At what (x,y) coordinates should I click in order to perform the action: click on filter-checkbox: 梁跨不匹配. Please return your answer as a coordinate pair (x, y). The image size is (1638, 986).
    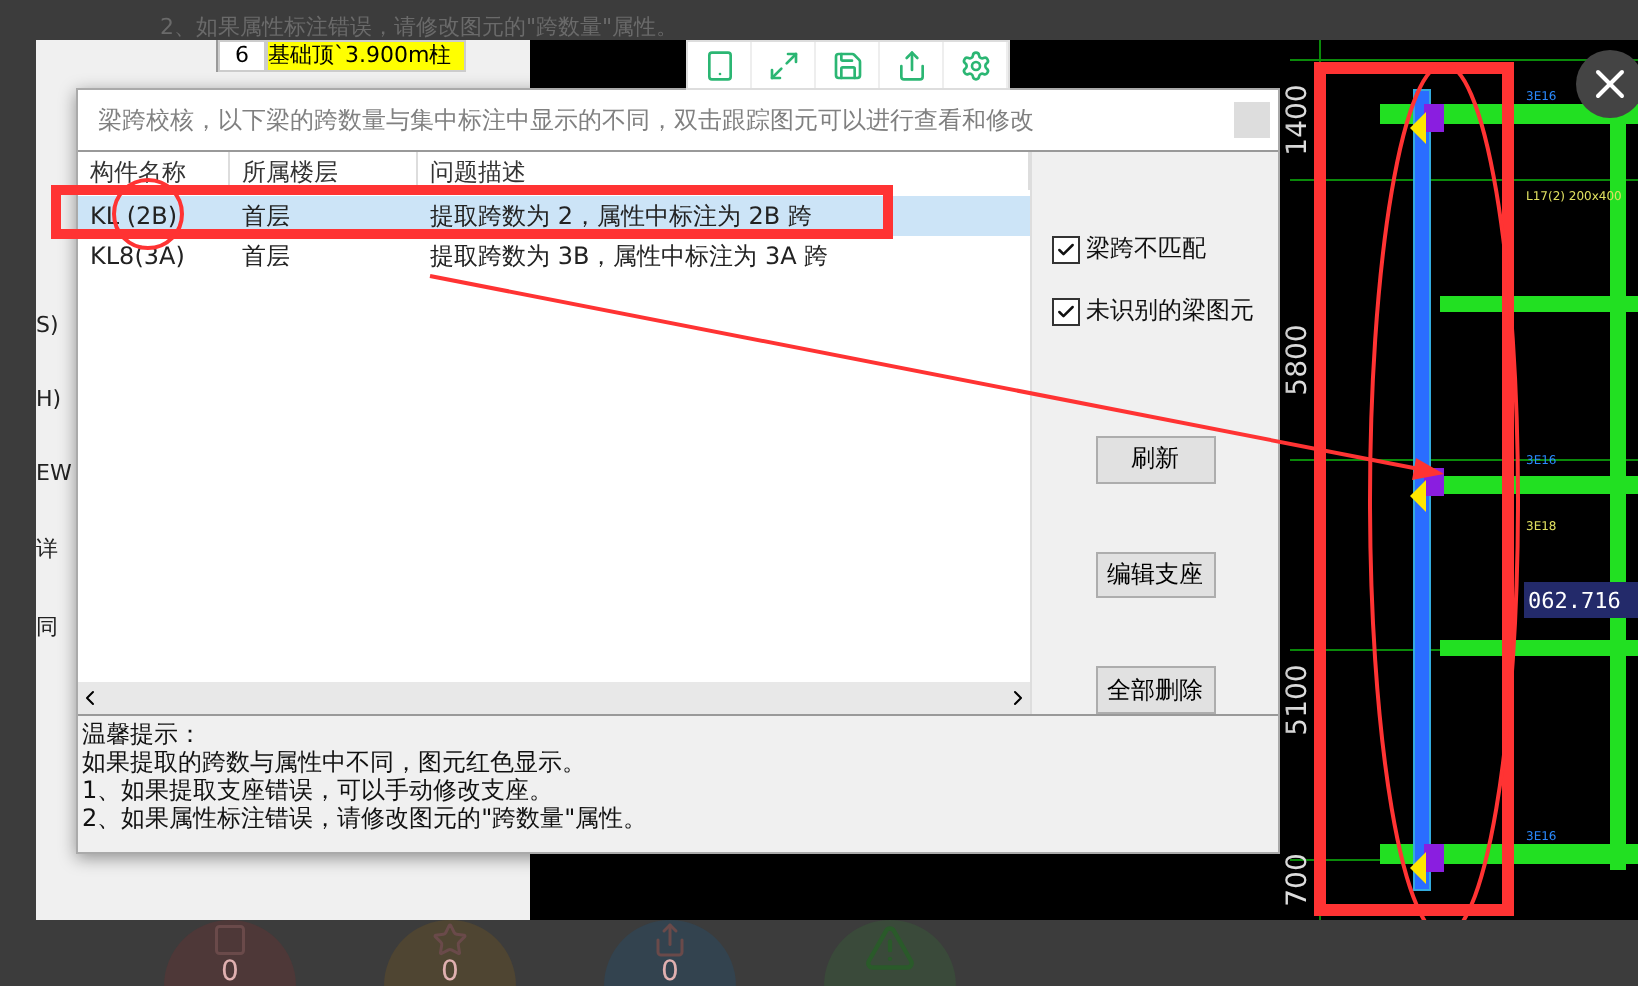
    Looking at the image, I should click on (1129, 249).